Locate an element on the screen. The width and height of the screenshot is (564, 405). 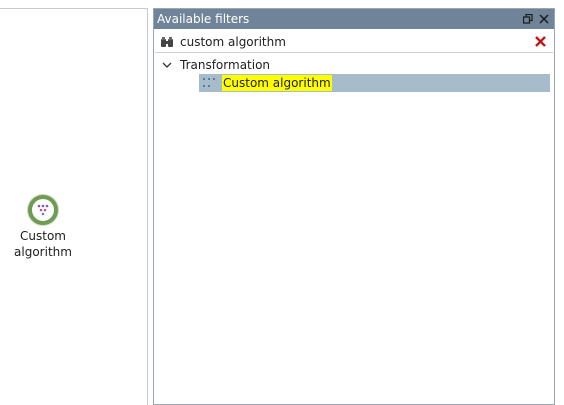
close-icon is located at coordinates (544, 19).